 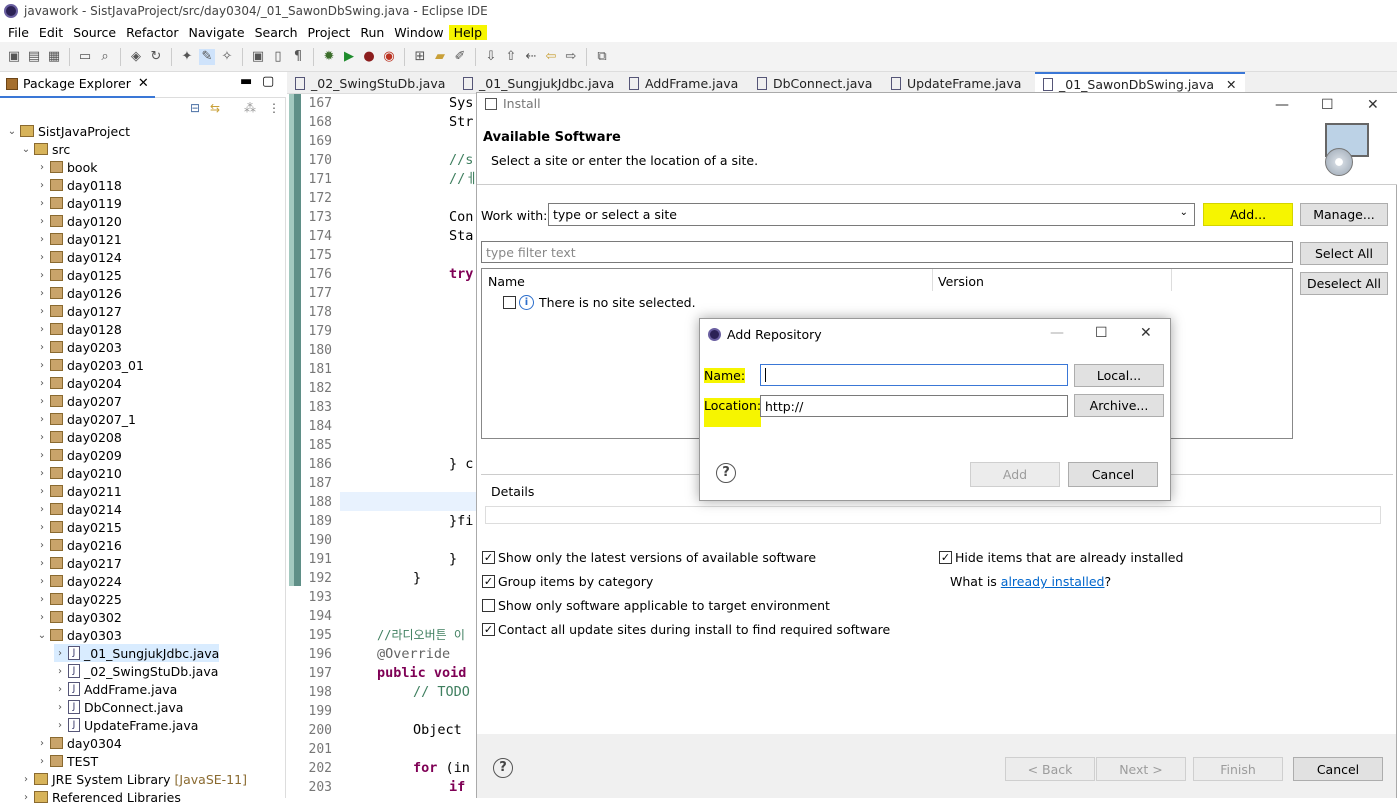 What do you see at coordinates (215, 108) in the screenshot?
I see `link-editor-icon: ⇆` at bounding box center [215, 108].